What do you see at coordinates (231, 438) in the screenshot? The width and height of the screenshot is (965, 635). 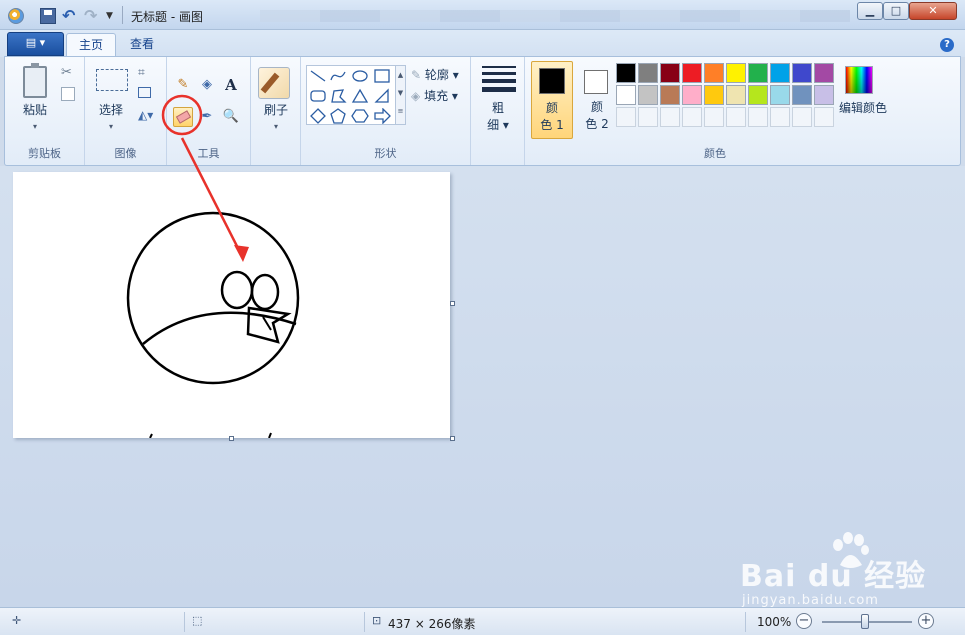 I see `canvas-resize-handle-bottom` at bounding box center [231, 438].